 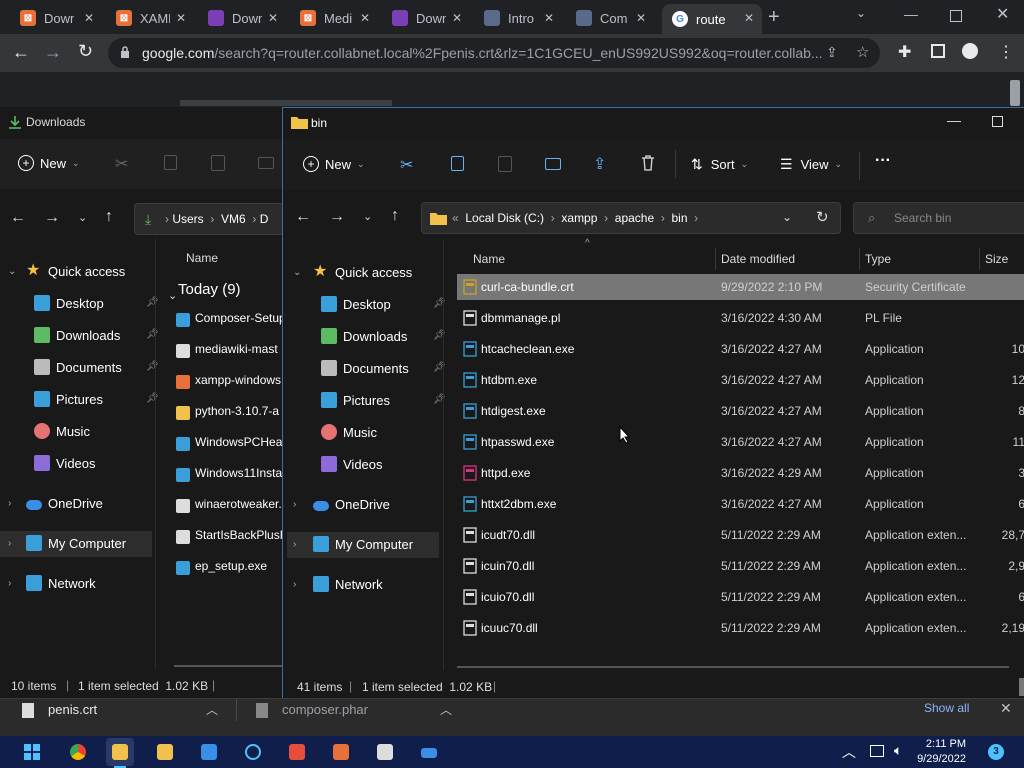 I want to click on chrome-taskbar-icon, so click(x=78, y=752).